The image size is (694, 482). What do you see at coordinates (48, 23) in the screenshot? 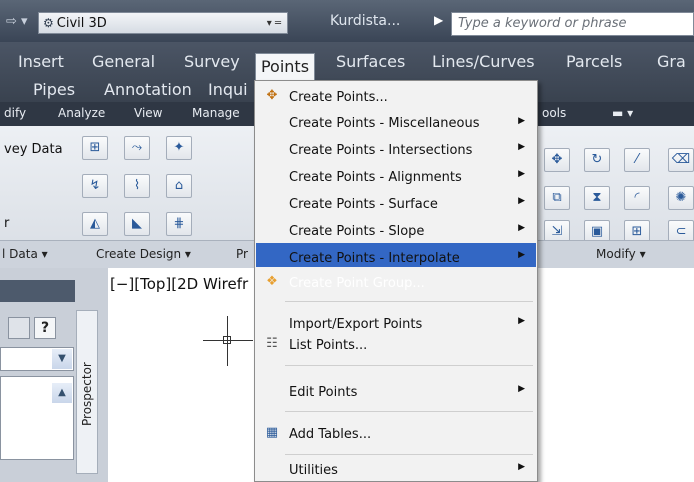
I see `gear-icon: ⚙` at bounding box center [48, 23].